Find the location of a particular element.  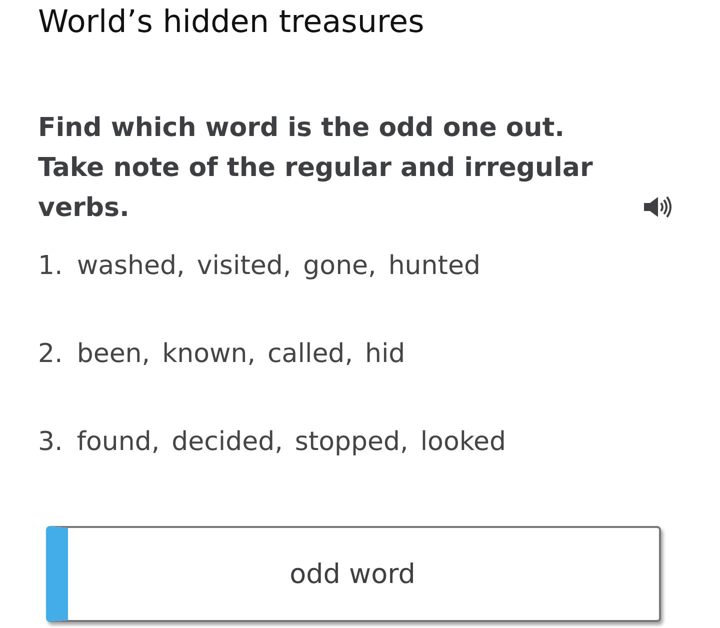

instruction-text: Find which word is the odd one out. Take note of the regular and irregular verbs. is located at coordinates (316, 168).